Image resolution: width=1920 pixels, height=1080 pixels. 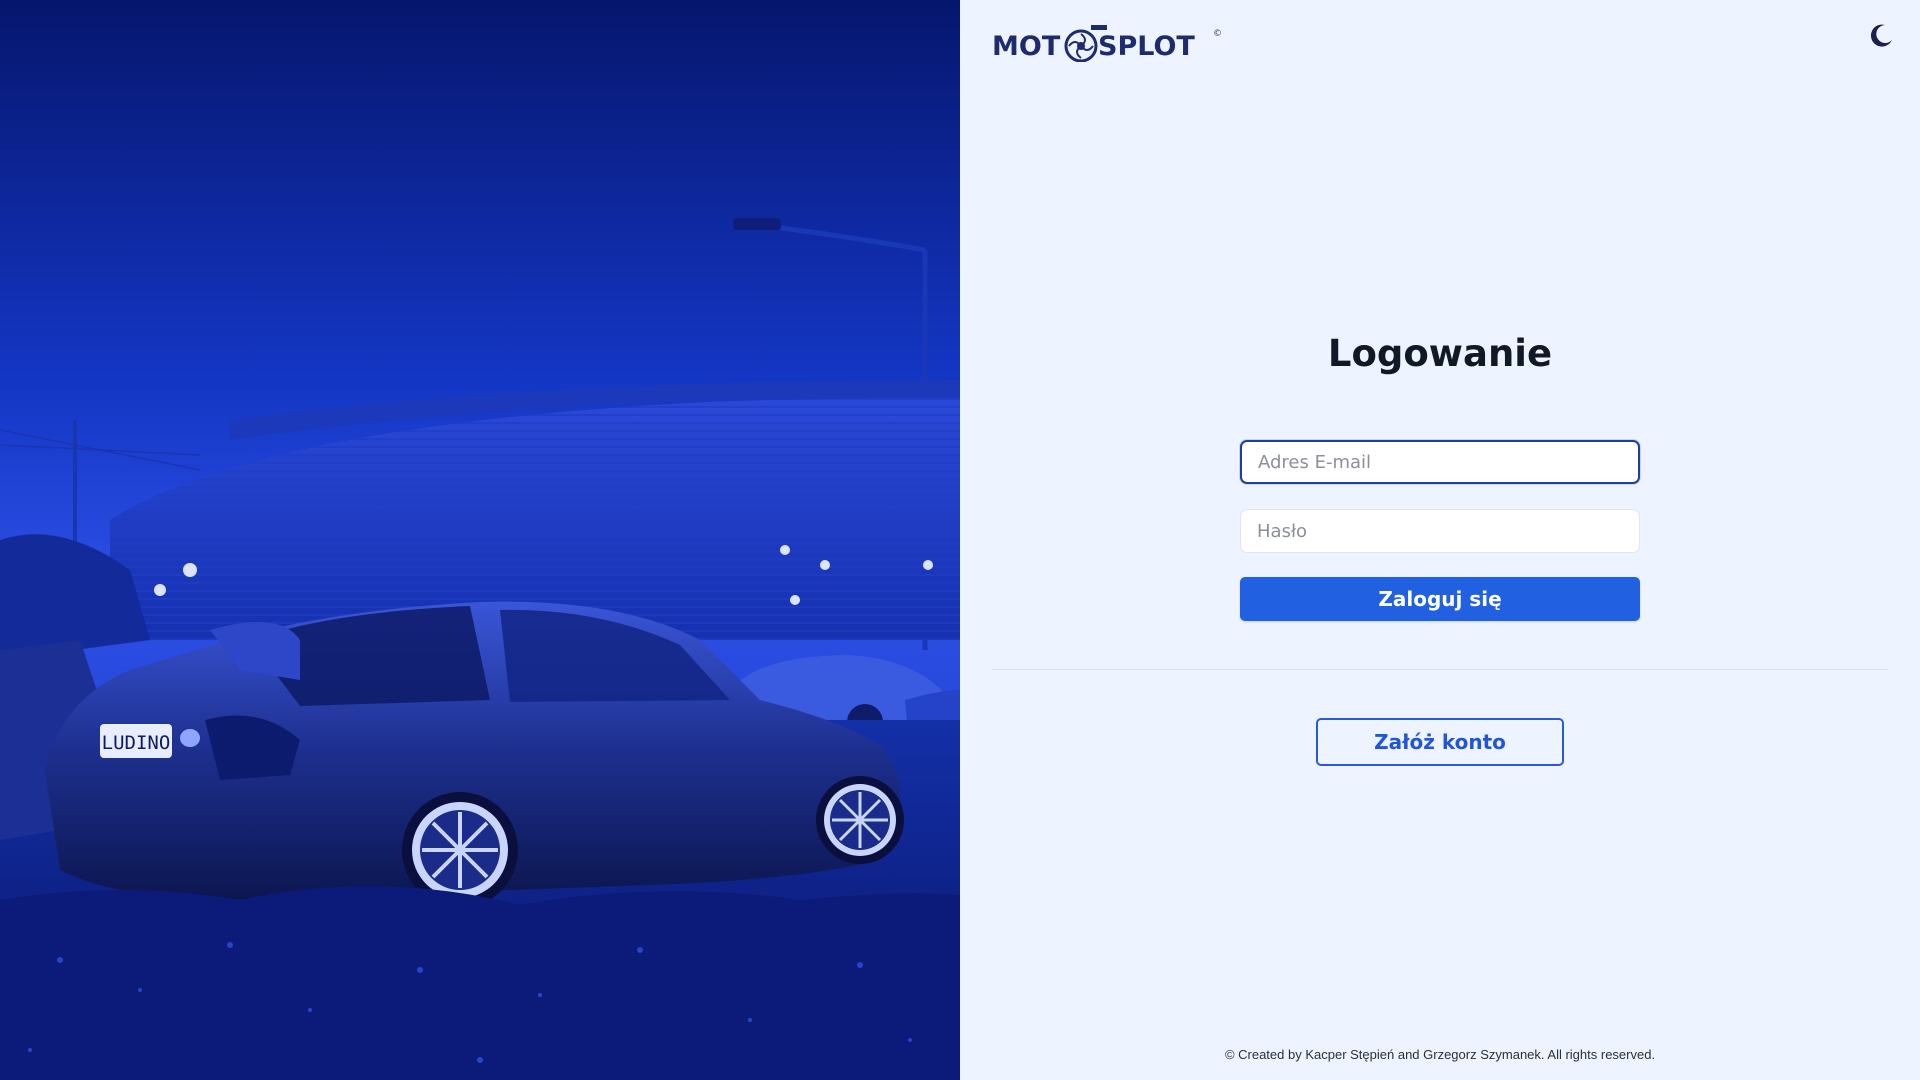 I want to click on logo-text-left: MOT, so click(x=1026, y=46).